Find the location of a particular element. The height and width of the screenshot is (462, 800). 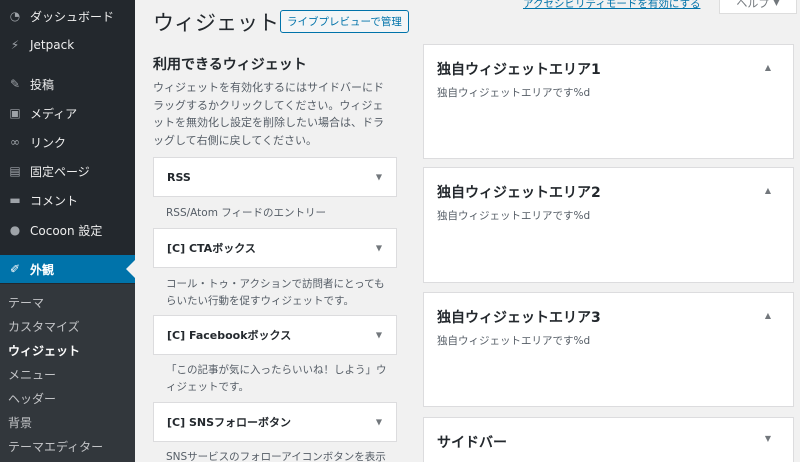

submenu-item-menus: メニュー is located at coordinates (32, 374).